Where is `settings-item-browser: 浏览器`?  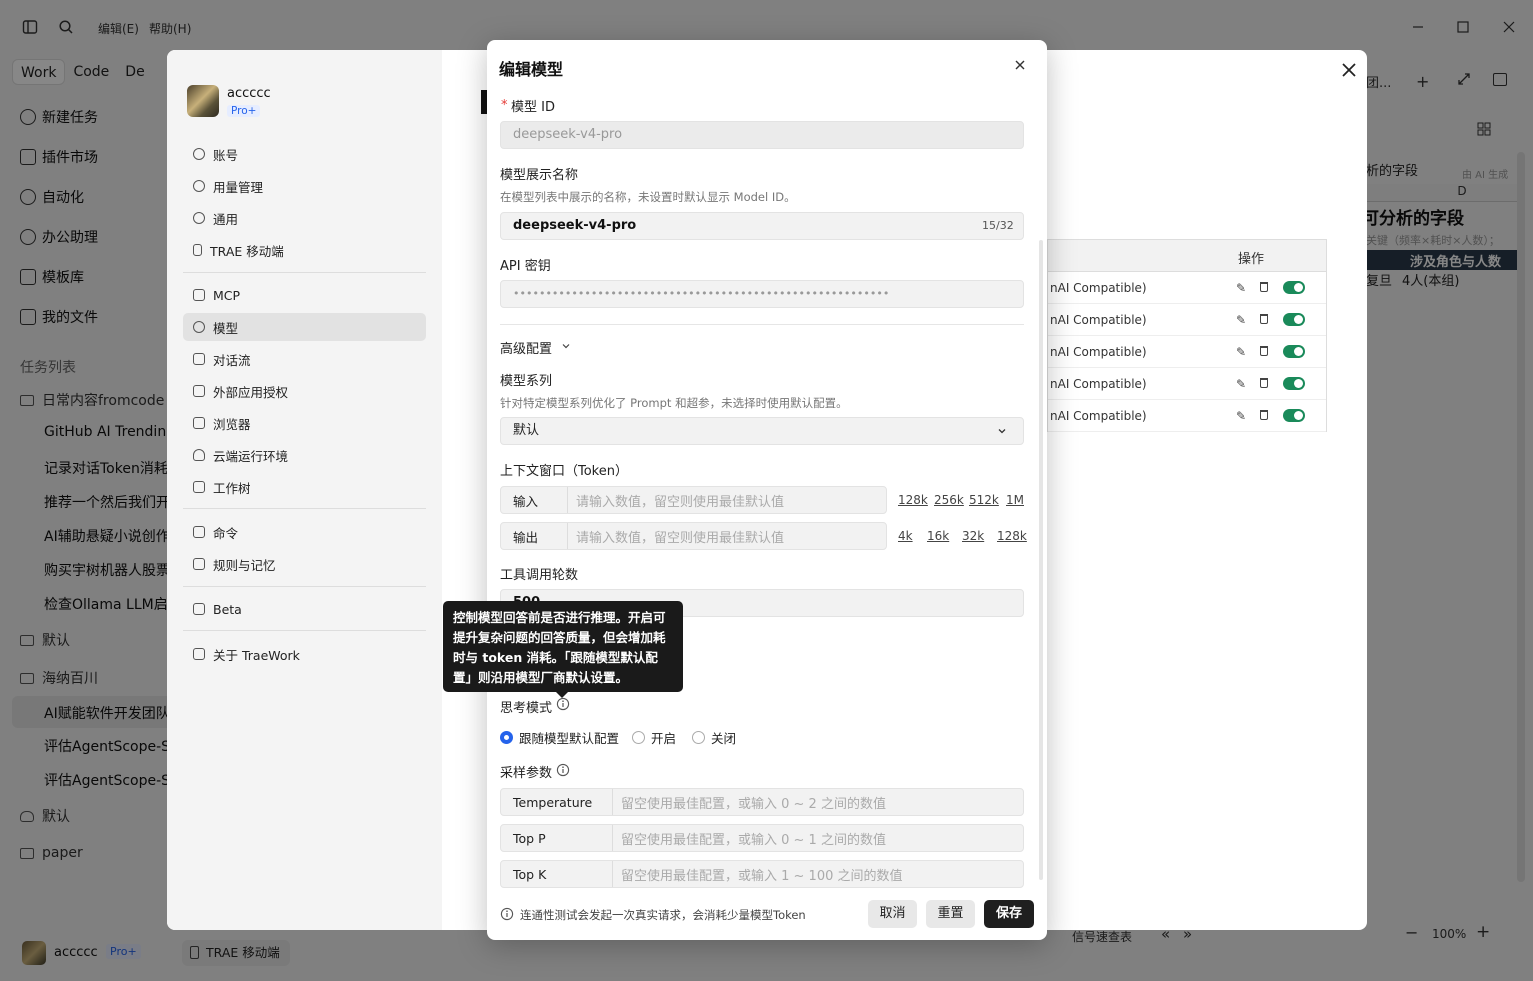
settings-item-browser: 浏览器 is located at coordinates (304, 423).